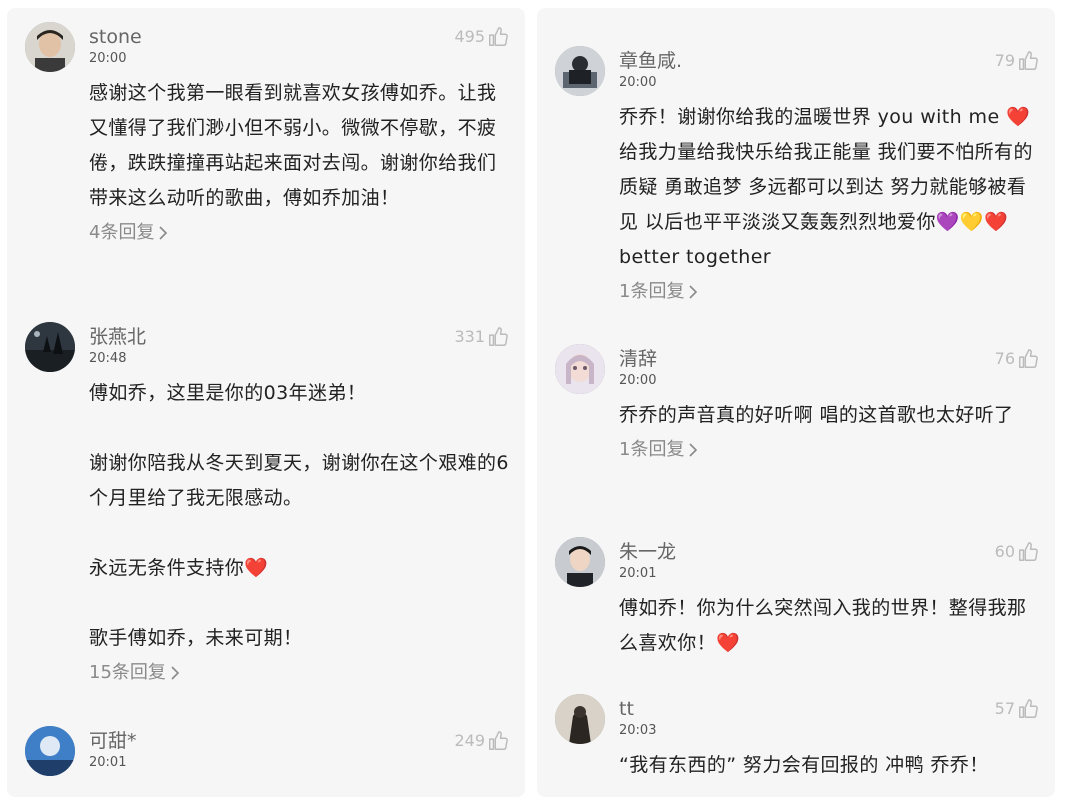  Describe the element at coordinates (1004, 60) in the screenshot. I see `like-count: 79` at that location.